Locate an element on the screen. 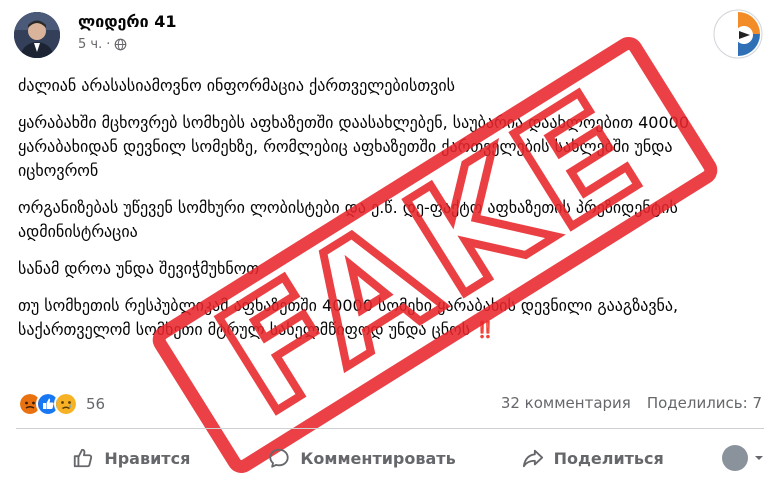 The height and width of the screenshot is (483, 780). thumbs-up-icon is located at coordinates (83, 458).